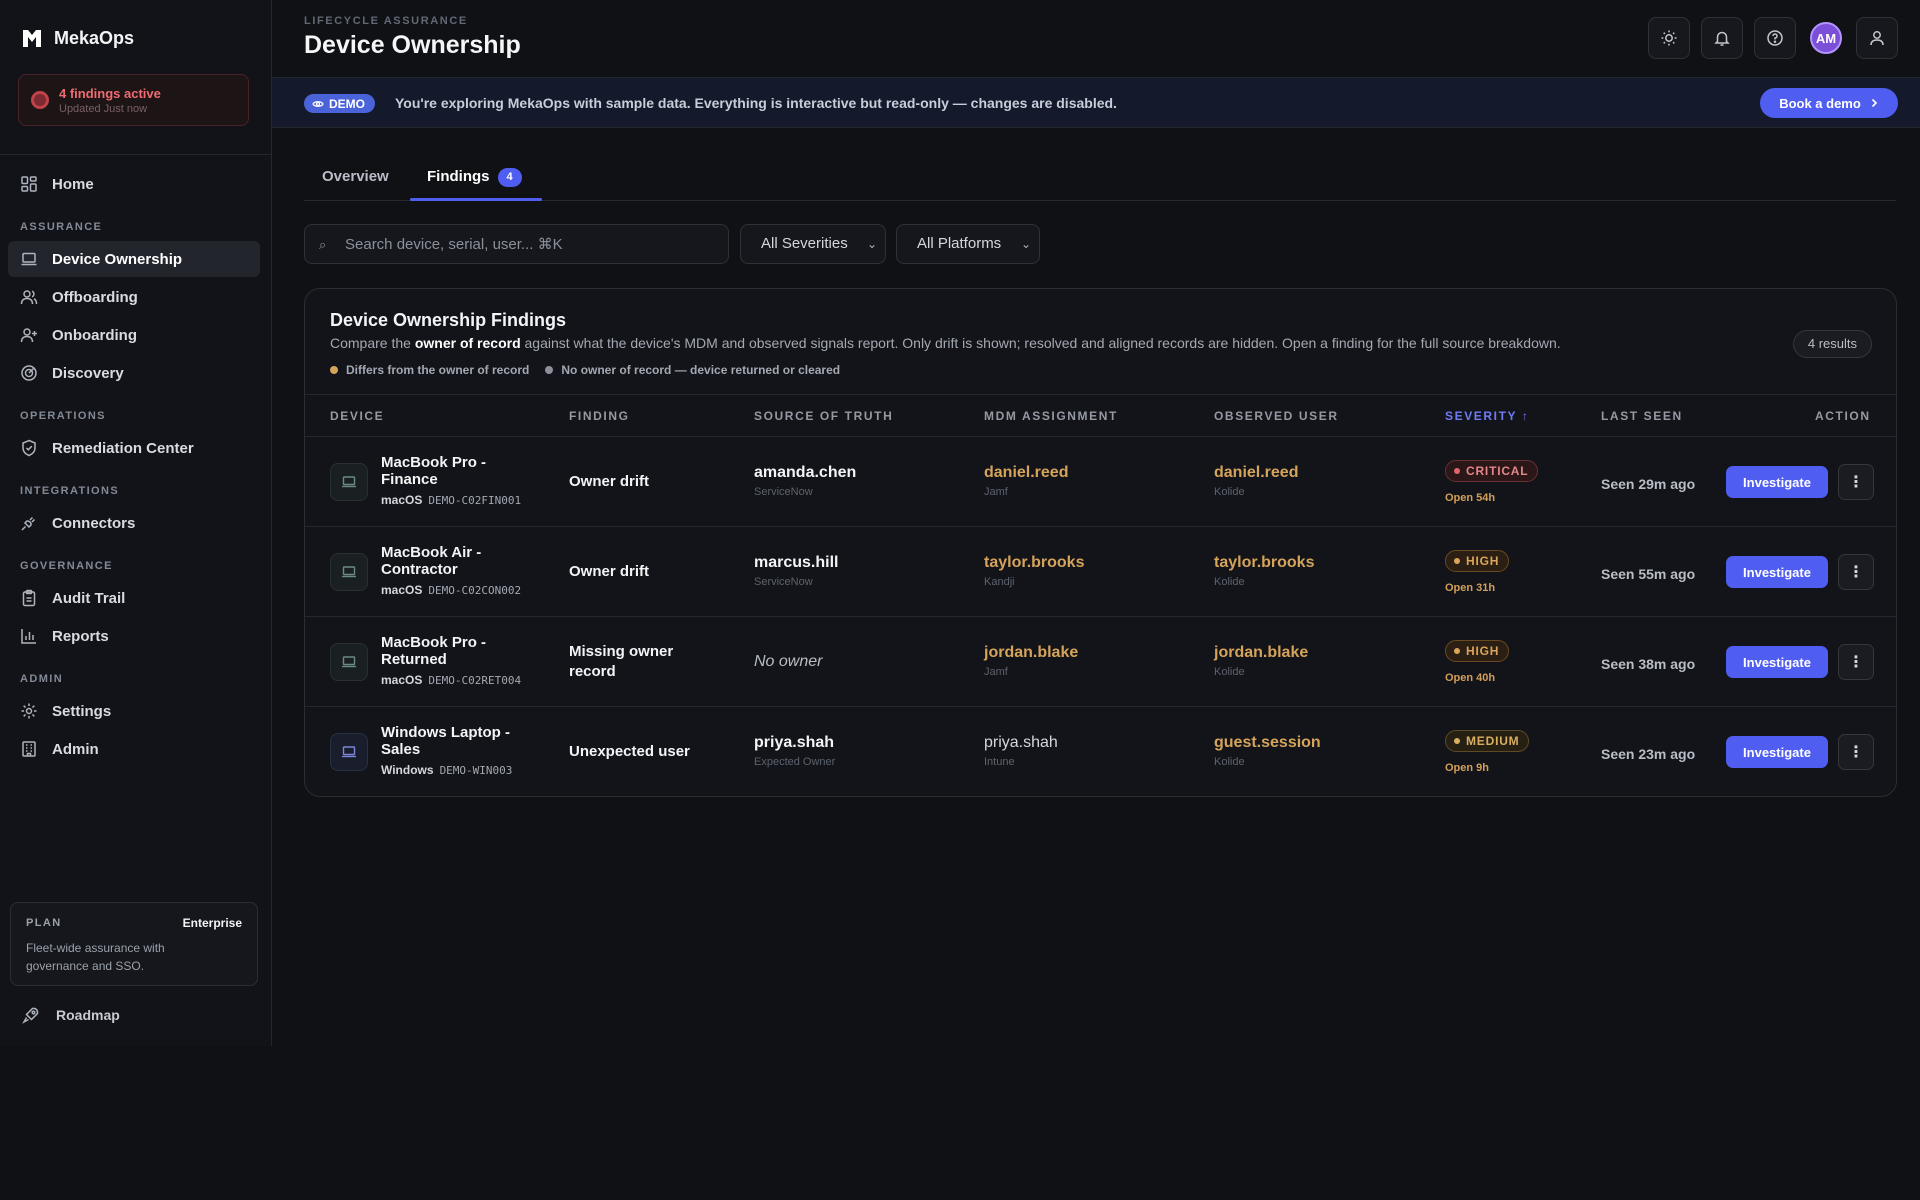 The image size is (1920, 1200). What do you see at coordinates (451, 651) in the screenshot?
I see `device-name: MacBook Pro - Returned` at bounding box center [451, 651].